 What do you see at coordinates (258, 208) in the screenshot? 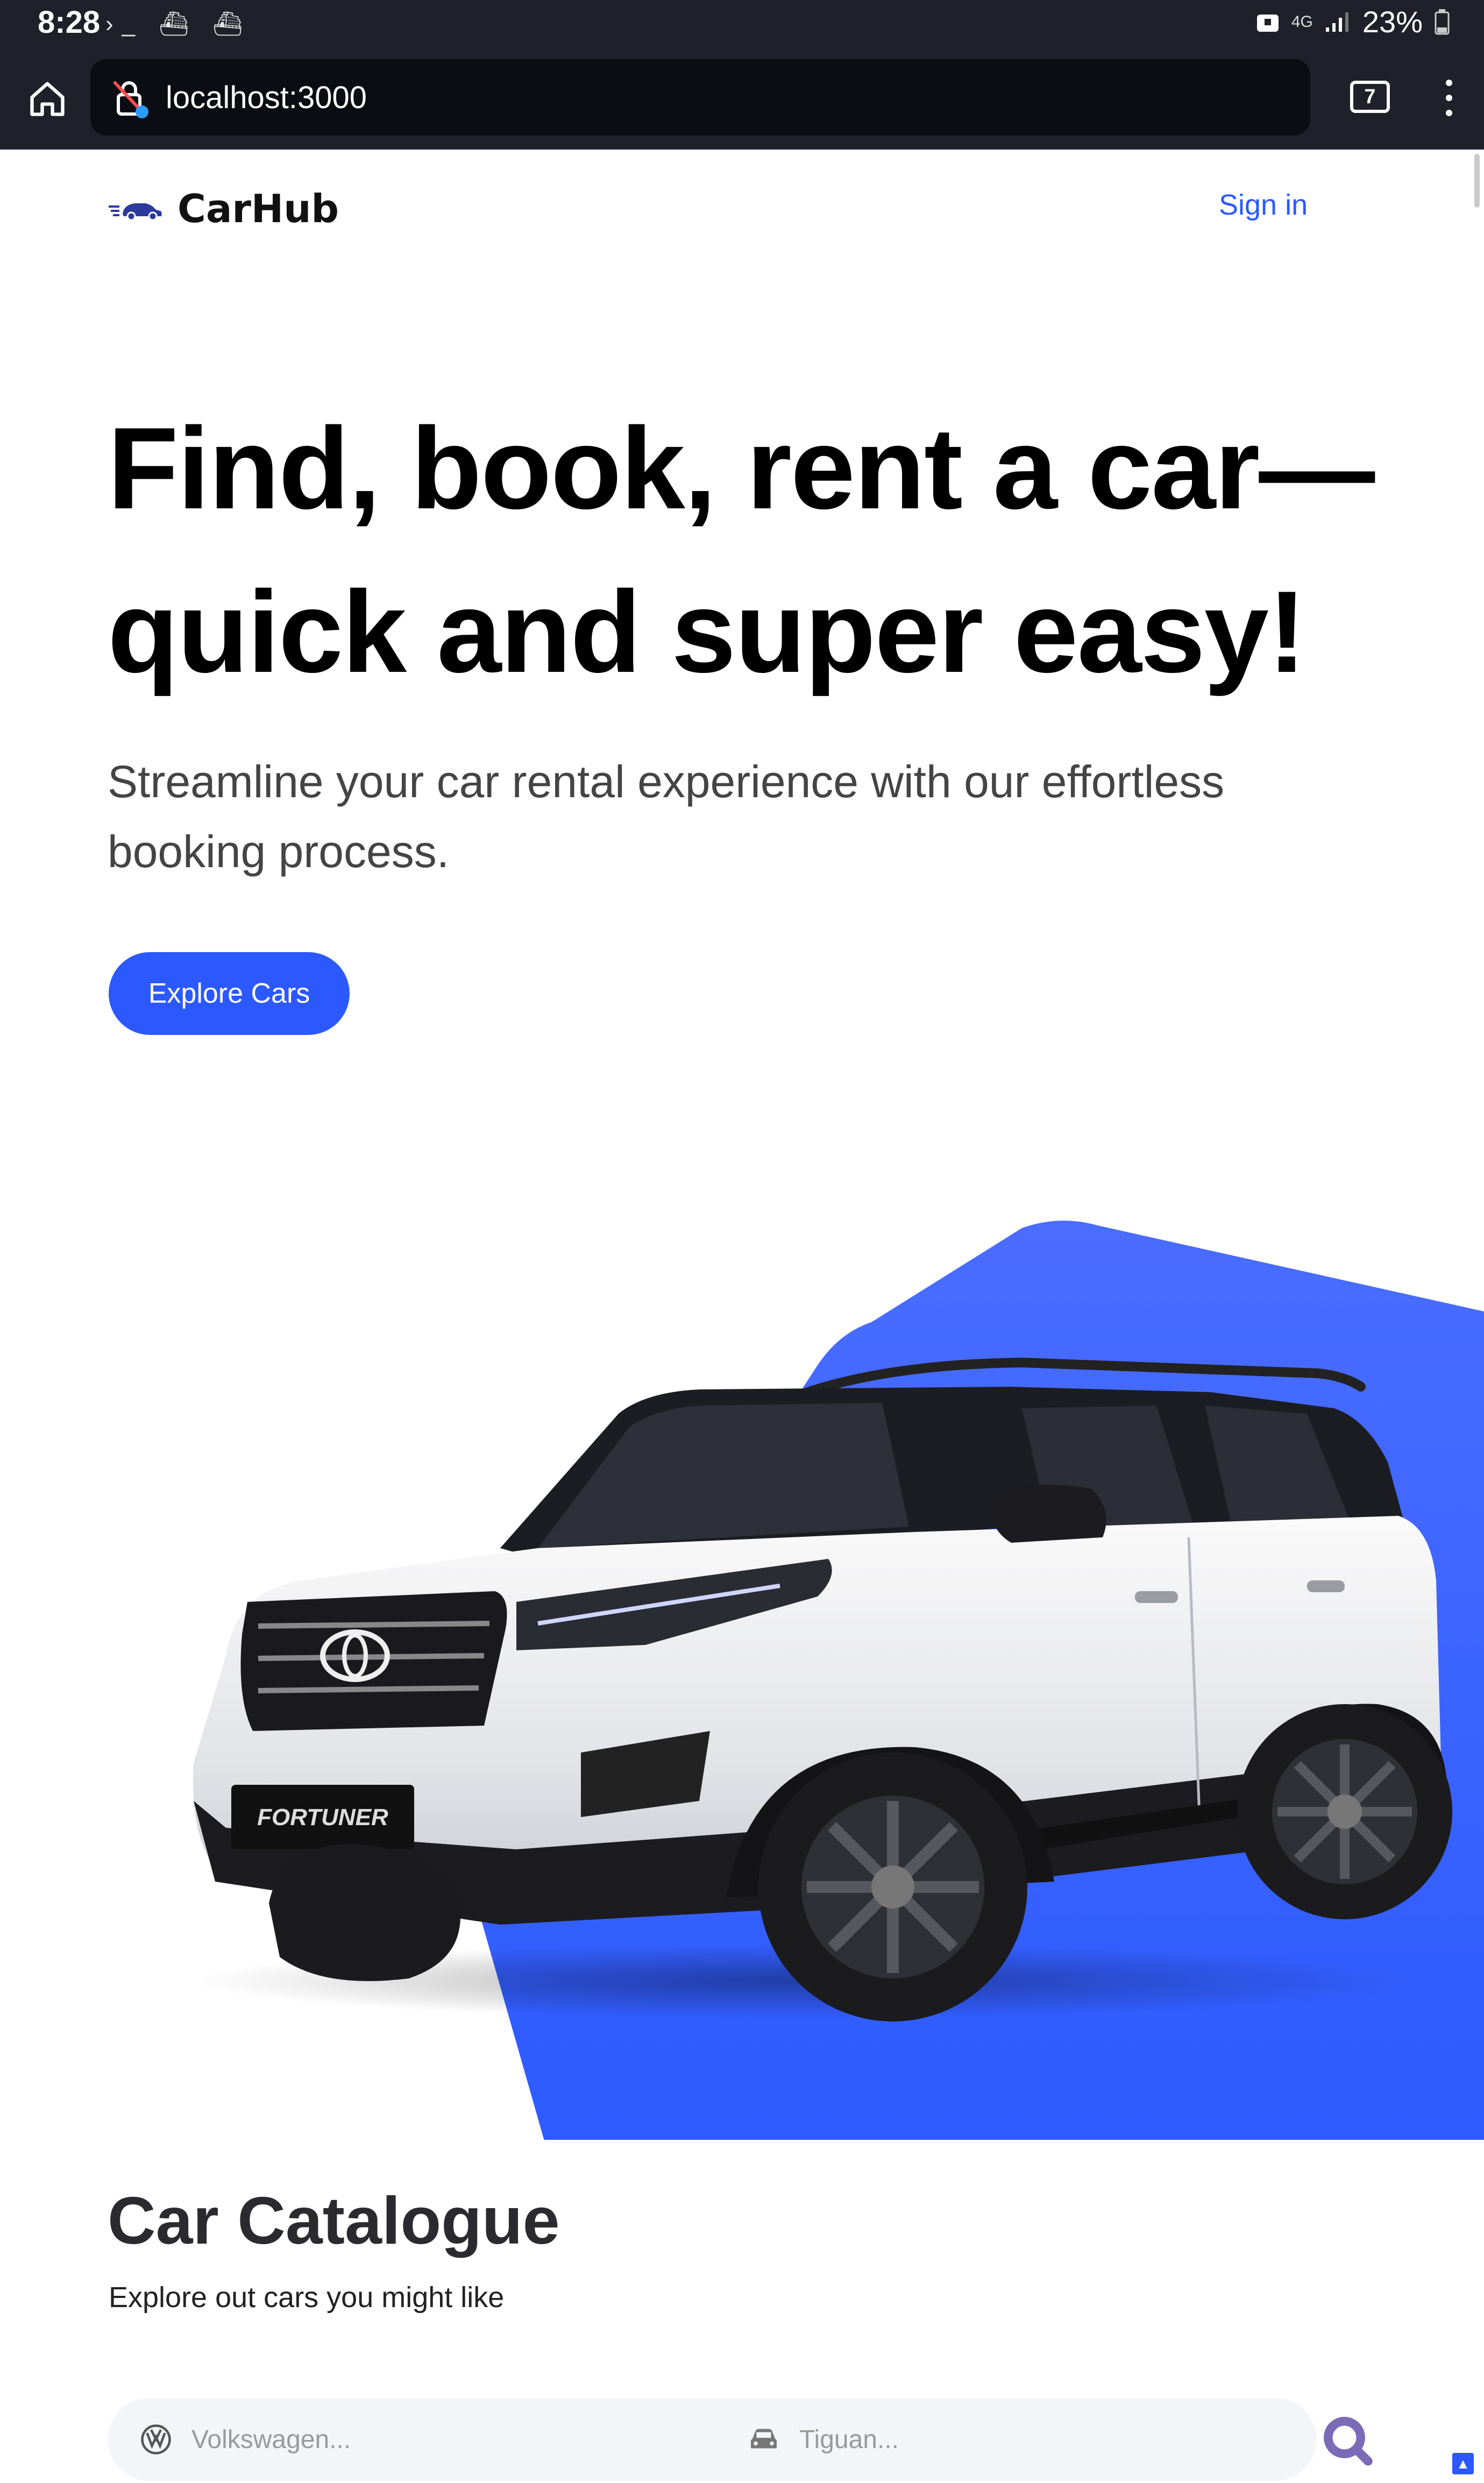
I see `logo-text: CarHub` at bounding box center [258, 208].